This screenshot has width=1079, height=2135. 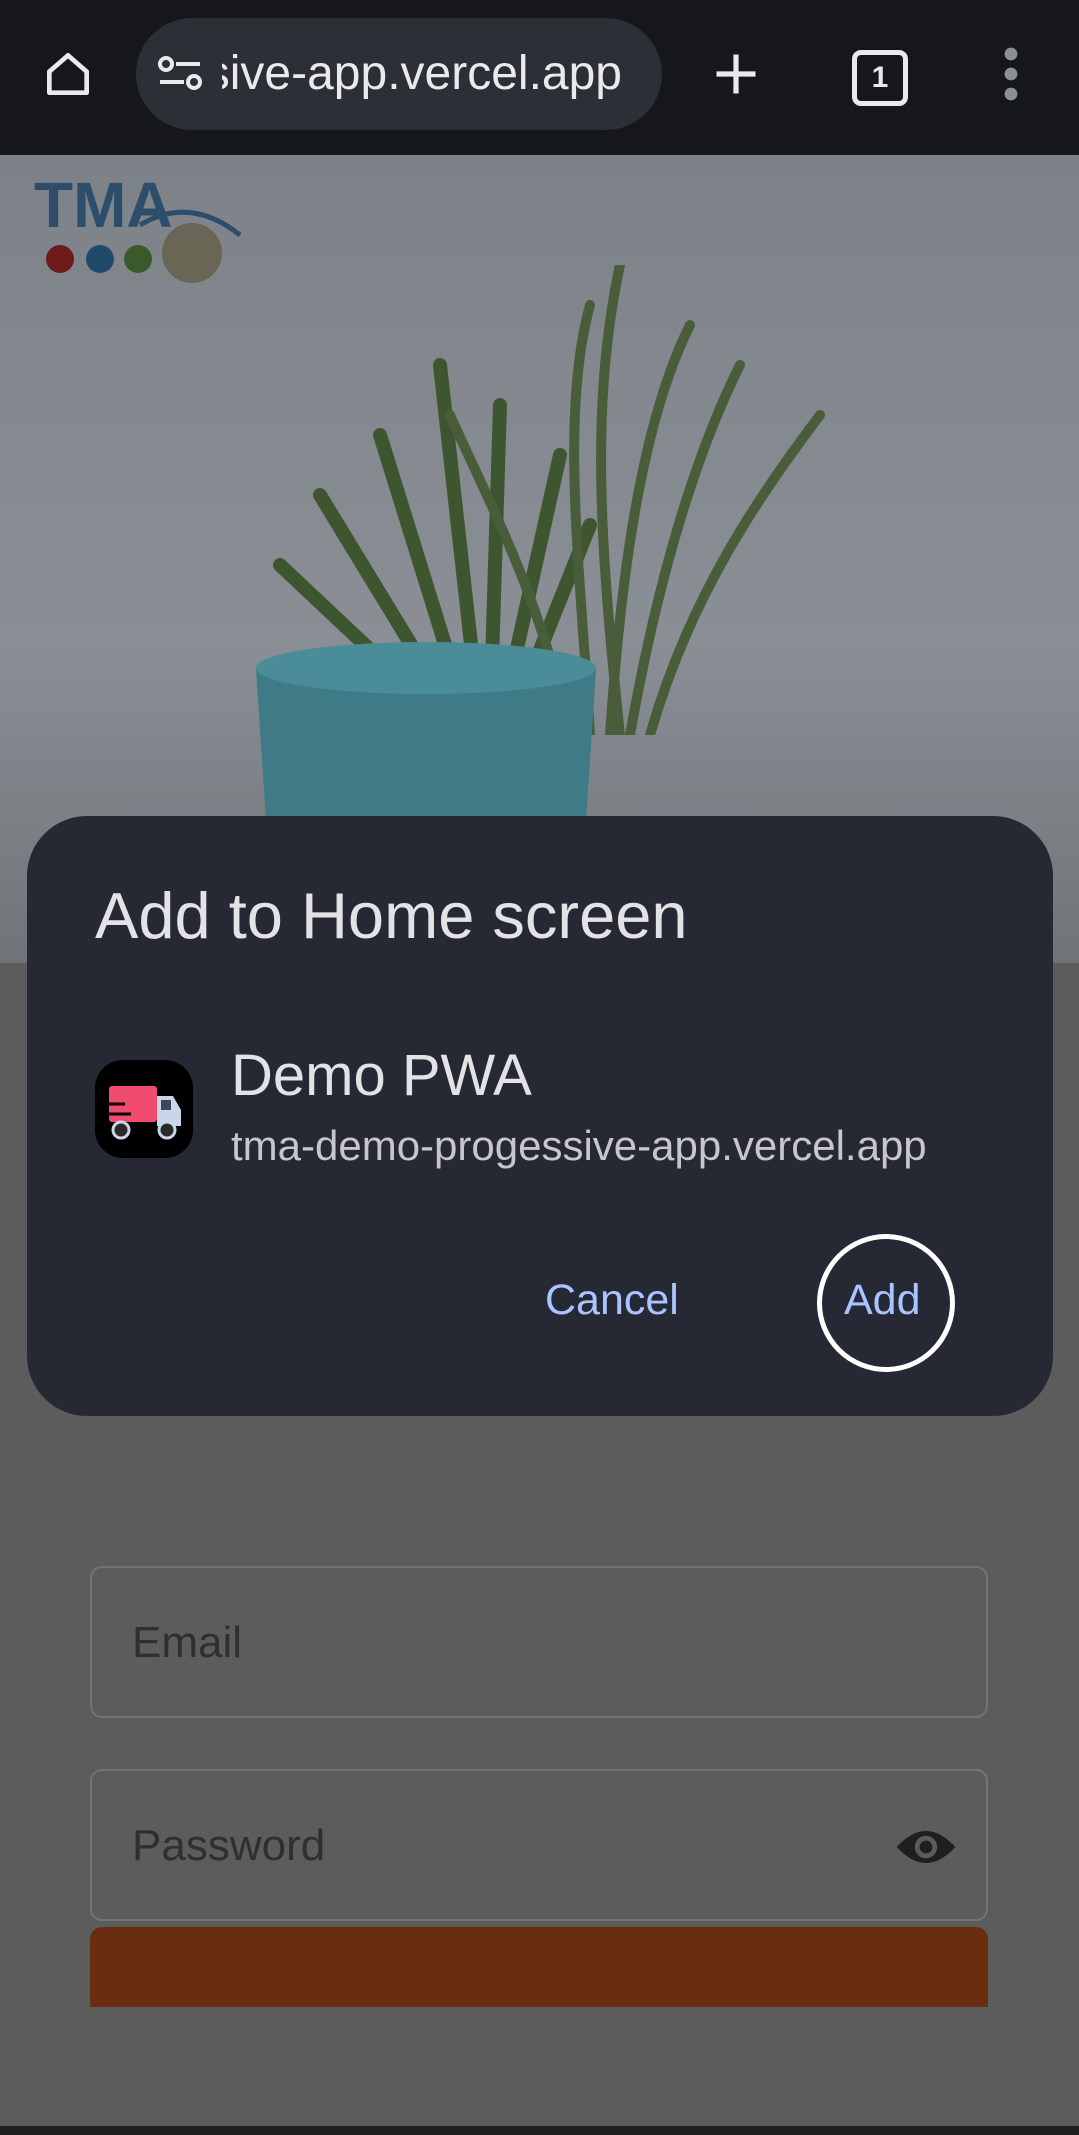 What do you see at coordinates (579, 1145) in the screenshot?
I see `app-url: tma-demo-progessive-app.vercel.app` at bounding box center [579, 1145].